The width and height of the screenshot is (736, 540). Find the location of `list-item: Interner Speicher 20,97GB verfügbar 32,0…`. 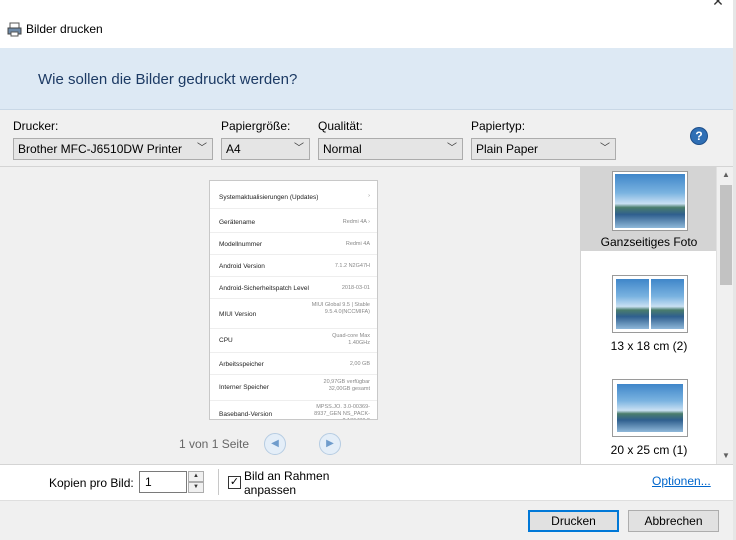

list-item: Interner Speicher 20,97GB verfügbar 32,0… is located at coordinates (293, 388).